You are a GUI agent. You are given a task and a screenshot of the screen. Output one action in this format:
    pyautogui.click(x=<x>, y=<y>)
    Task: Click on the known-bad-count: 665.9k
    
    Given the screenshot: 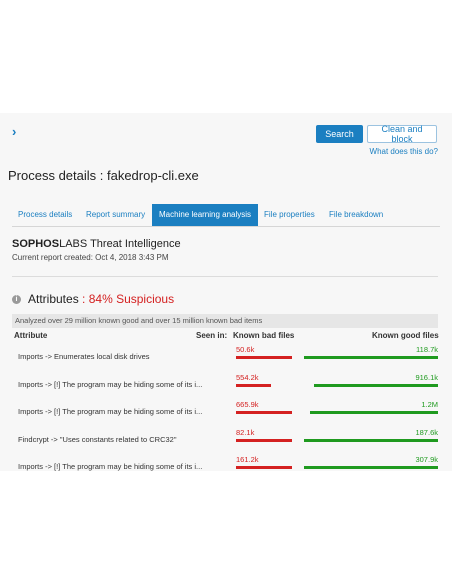 What is the action you would take?
    pyautogui.click(x=247, y=404)
    